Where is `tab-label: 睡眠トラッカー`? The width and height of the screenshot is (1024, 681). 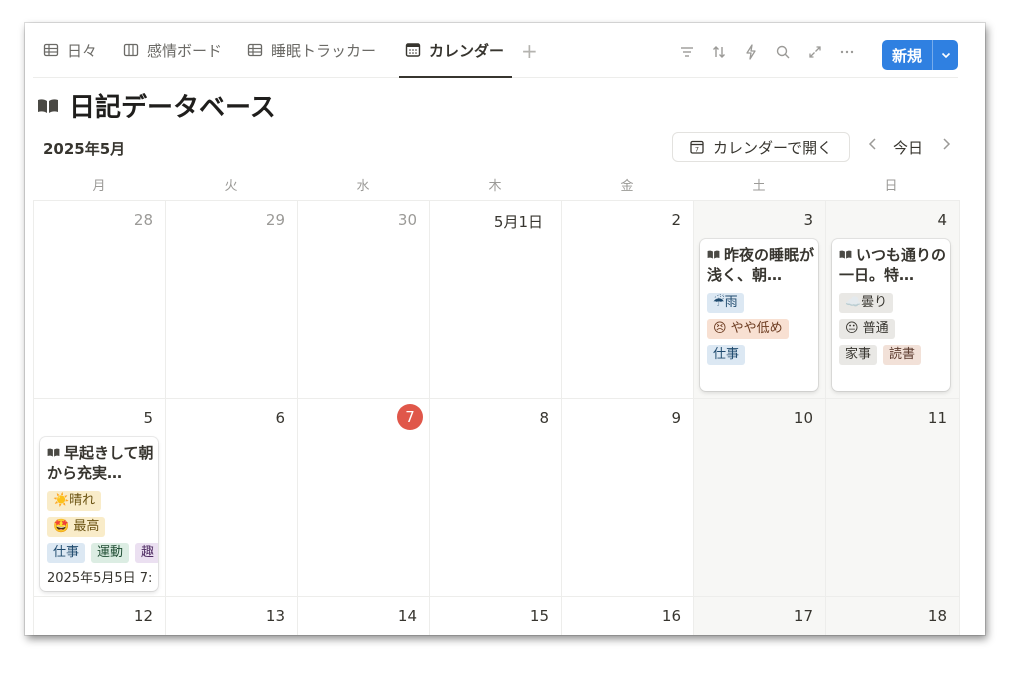
tab-label: 睡眠トラッカー is located at coordinates (324, 50).